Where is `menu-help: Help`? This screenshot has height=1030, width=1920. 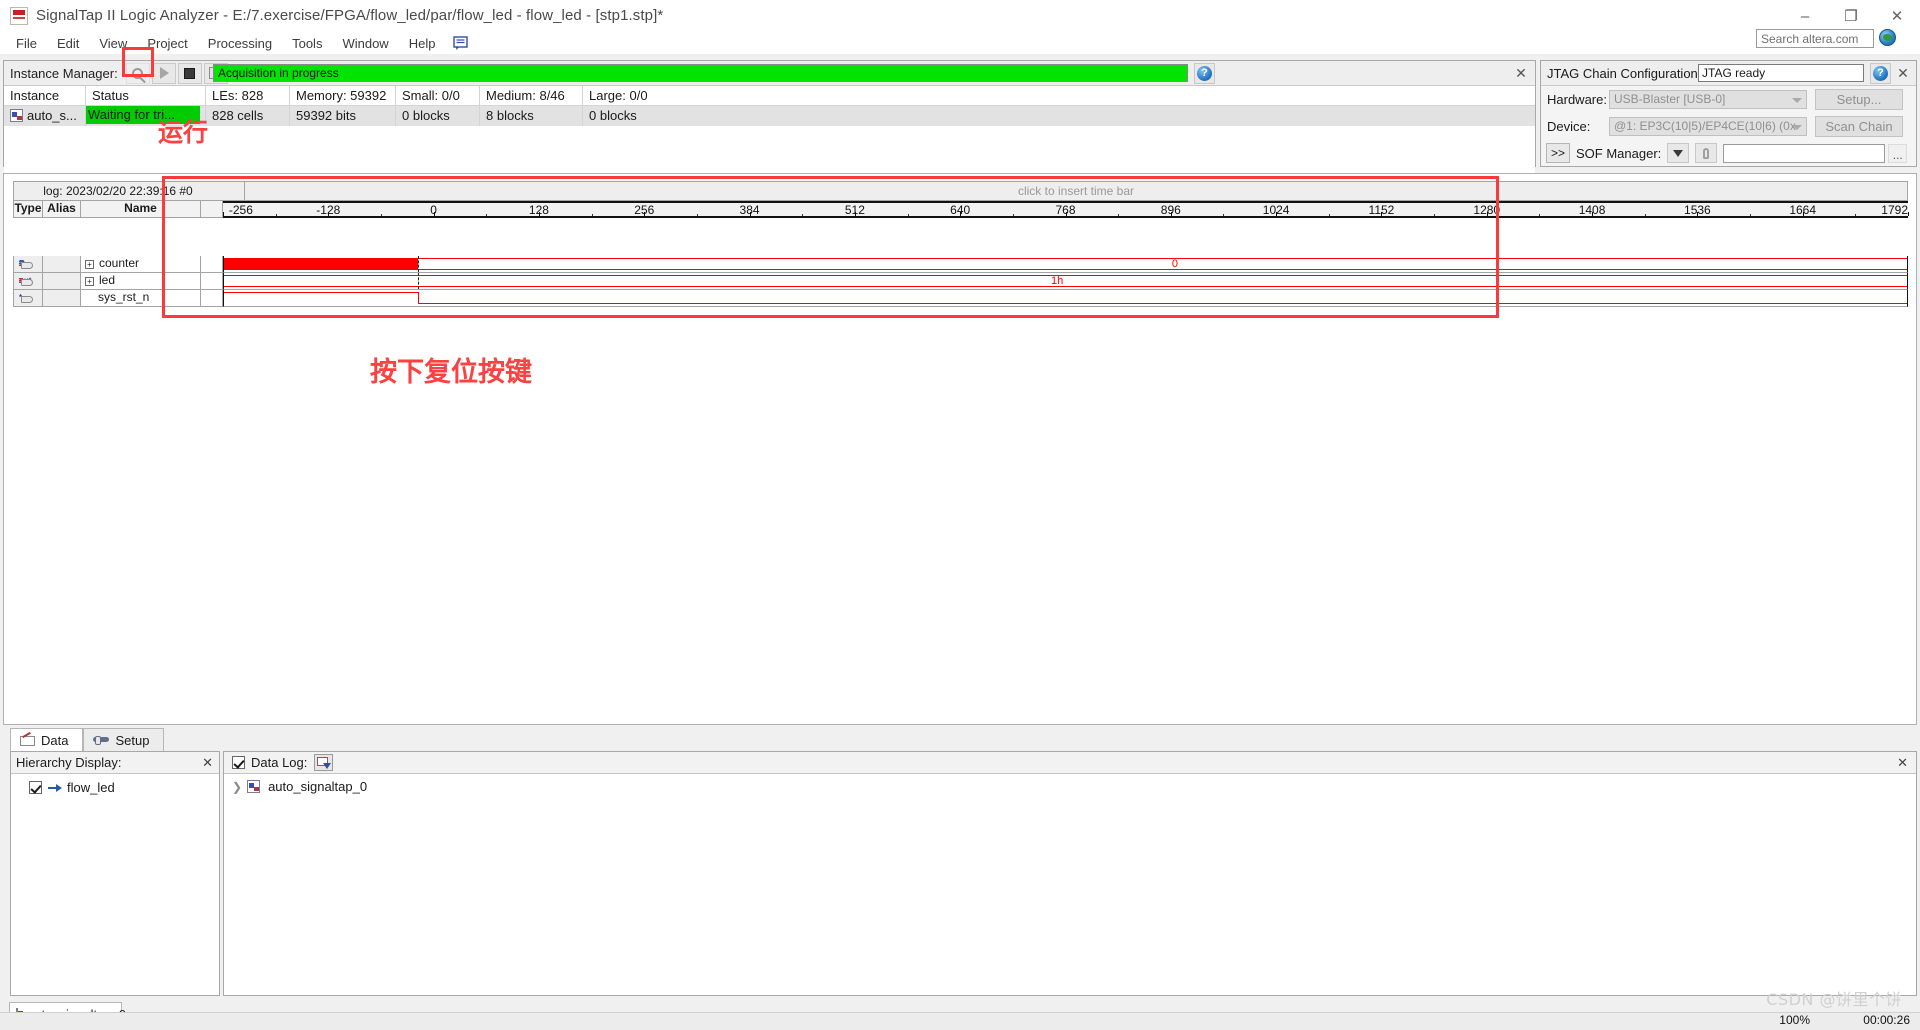
menu-help: Help is located at coordinates (422, 43).